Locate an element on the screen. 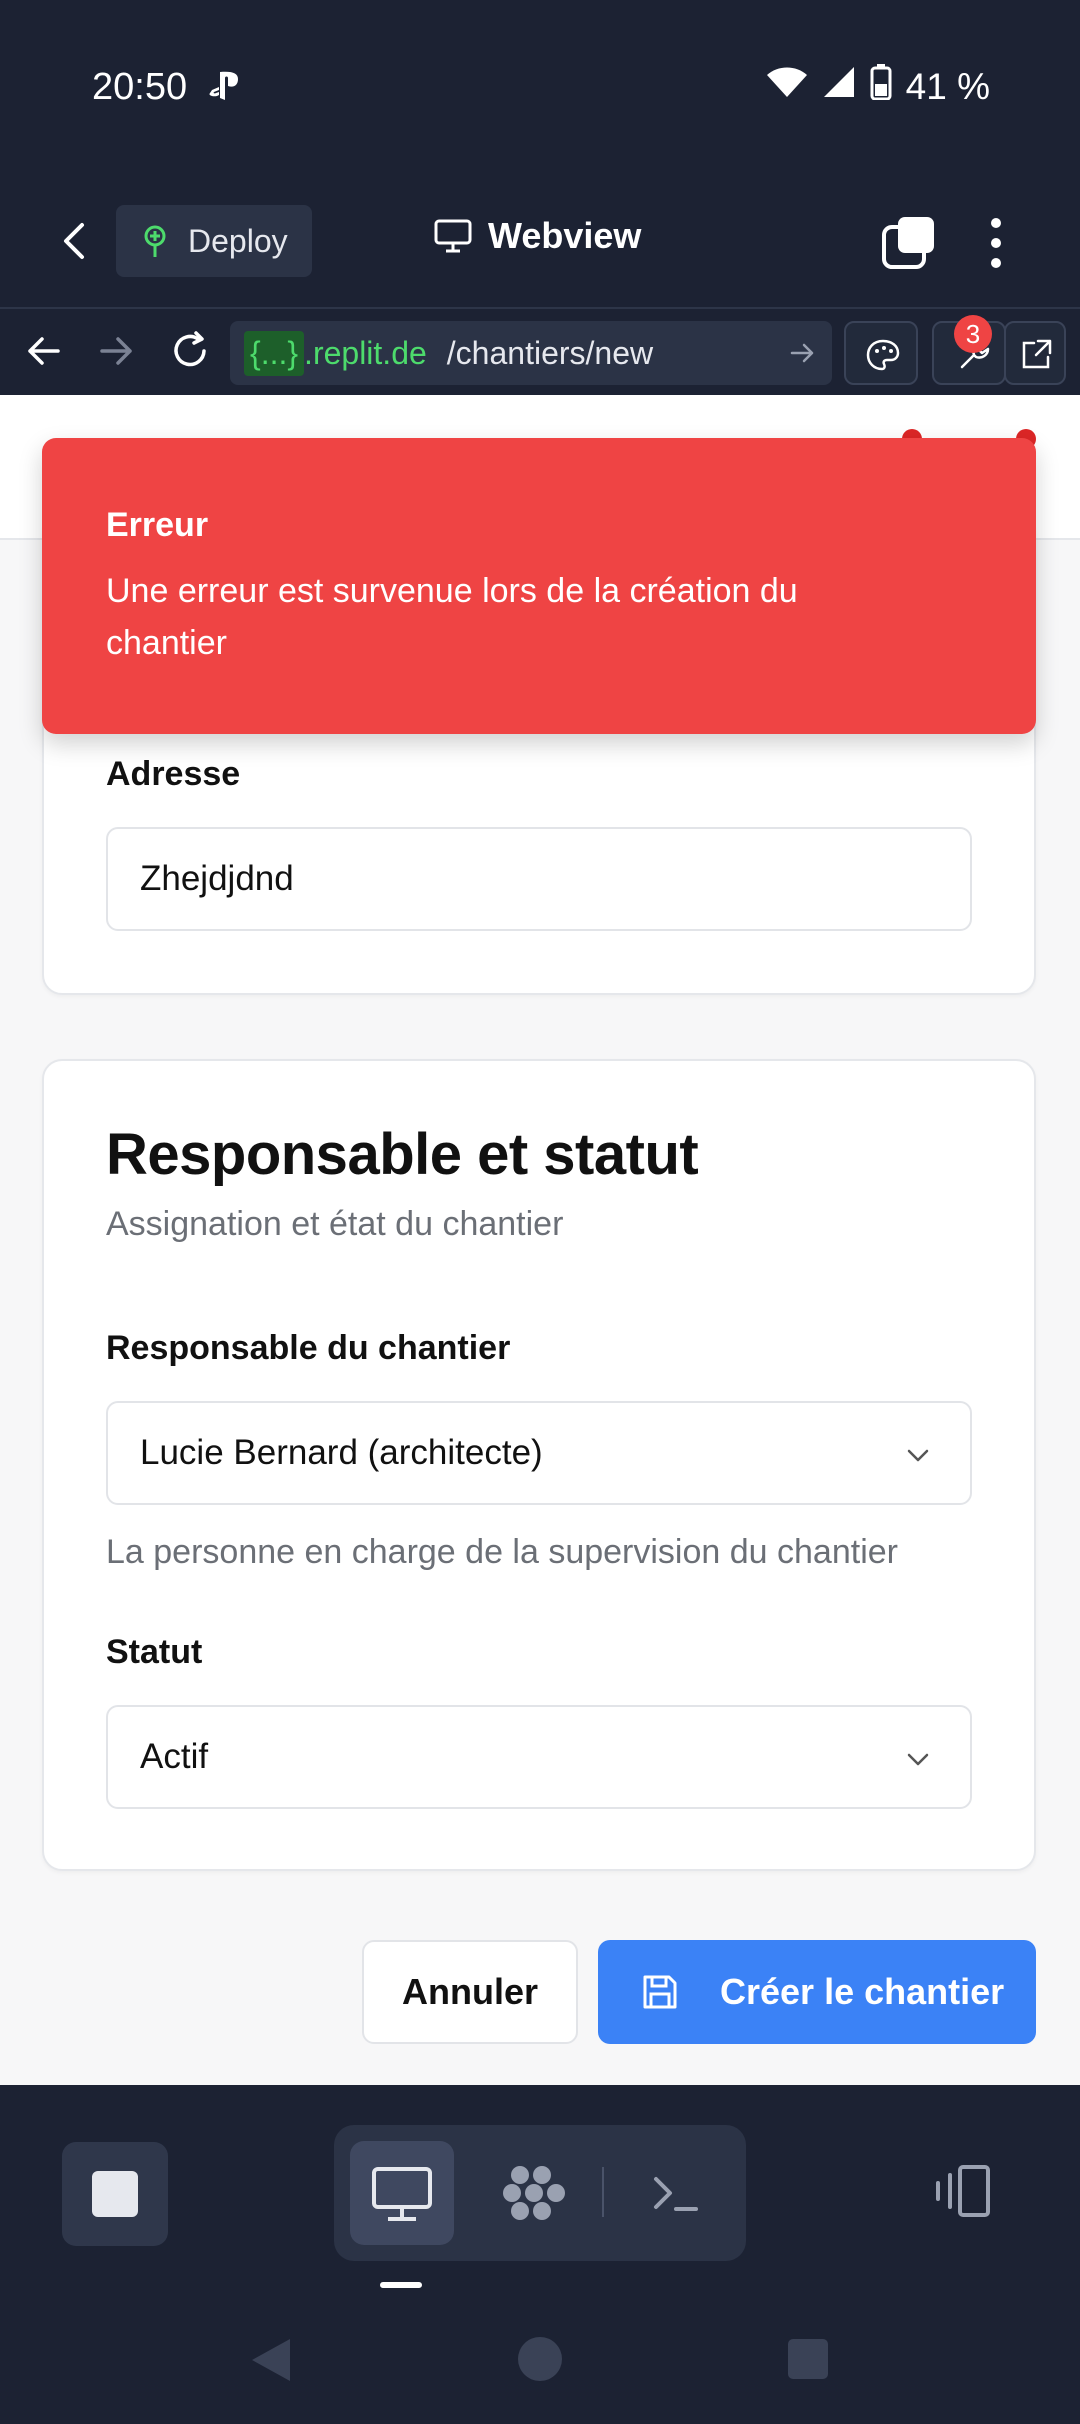 The height and width of the screenshot is (2424, 1080). section-subtitle: Assignation et état du chantier is located at coordinates (335, 1224).